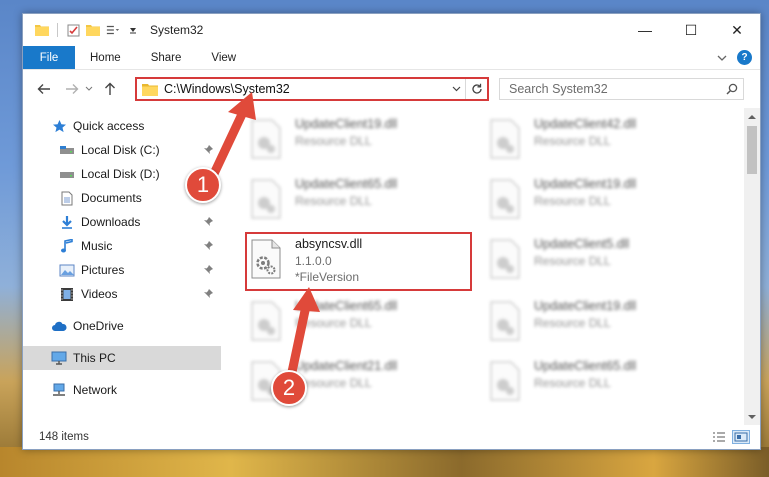 This screenshot has height=477, width=769. What do you see at coordinates (49, 57) in the screenshot?
I see `tab-file: File` at bounding box center [49, 57].